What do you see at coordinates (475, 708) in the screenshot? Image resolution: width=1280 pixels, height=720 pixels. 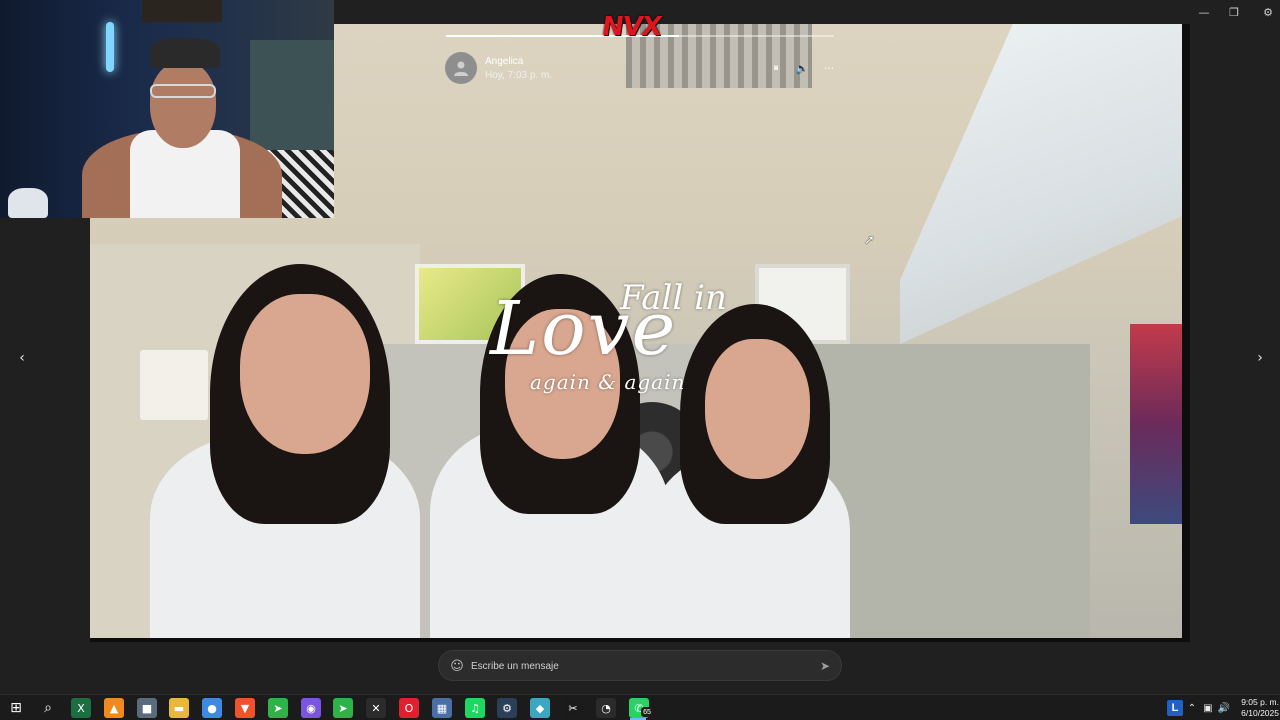 I see `spotify-icon: ♫` at bounding box center [475, 708].